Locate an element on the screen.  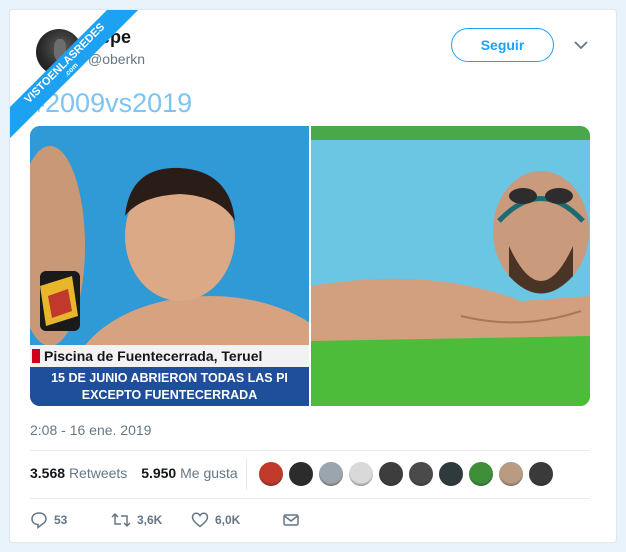
reply-icon is located at coordinates (39, 521).